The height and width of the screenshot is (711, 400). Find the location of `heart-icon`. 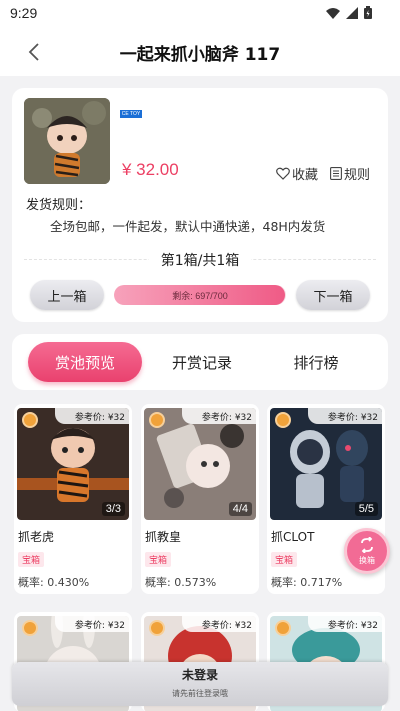

heart-icon is located at coordinates (283, 173).